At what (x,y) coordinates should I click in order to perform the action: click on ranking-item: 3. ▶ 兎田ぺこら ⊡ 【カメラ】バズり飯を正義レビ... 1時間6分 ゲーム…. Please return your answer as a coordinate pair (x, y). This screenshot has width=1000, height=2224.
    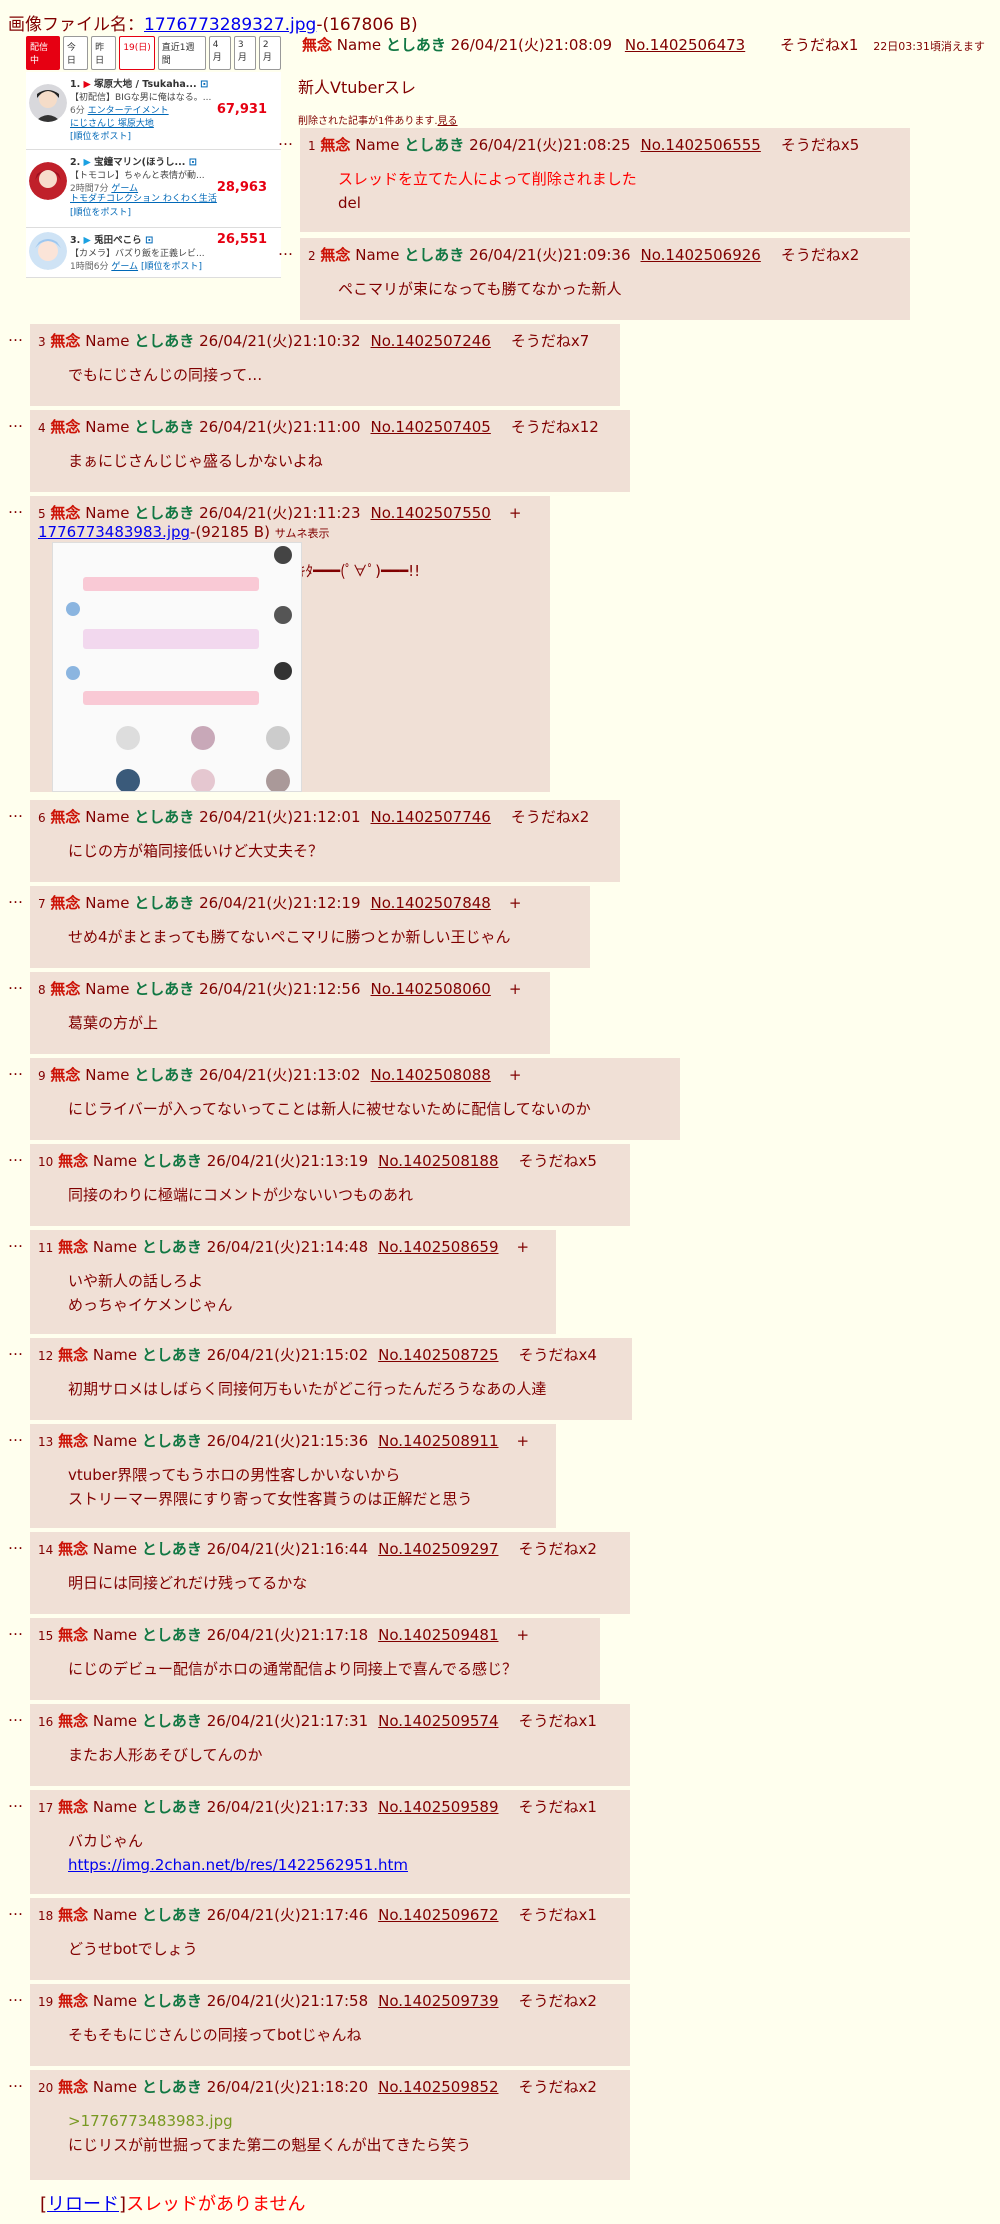
    Looking at the image, I should click on (153, 253).